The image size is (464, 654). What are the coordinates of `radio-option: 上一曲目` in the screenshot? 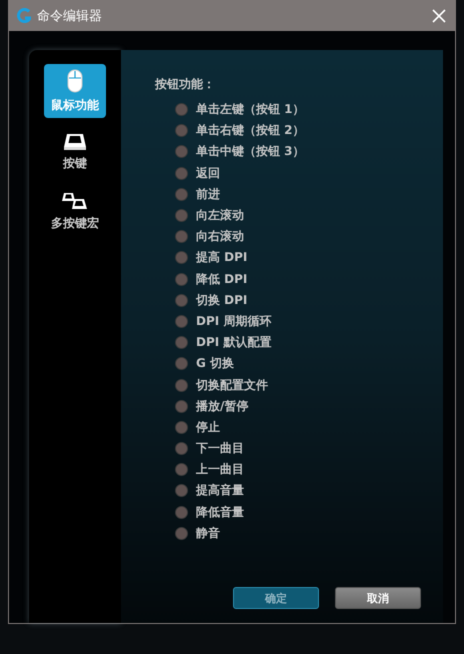 It's located at (209, 469).